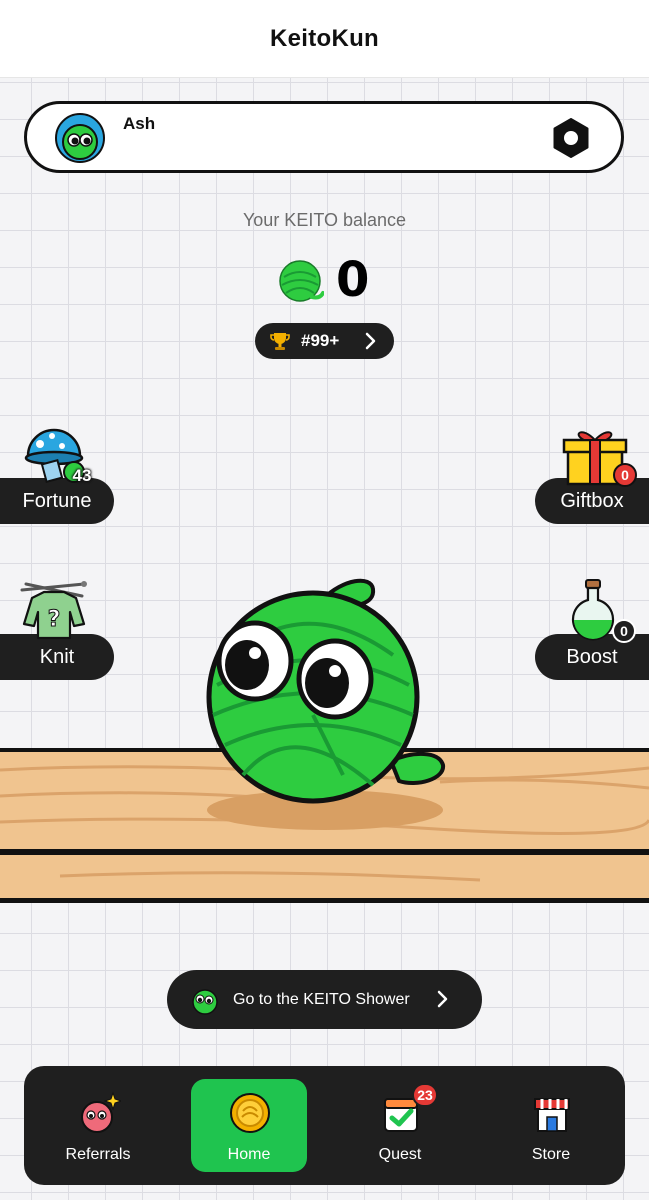 Image resolution: width=649 pixels, height=1200 pixels. Describe the element at coordinates (624, 631) in the screenshot. I see `boost-badge: 0` at that location.